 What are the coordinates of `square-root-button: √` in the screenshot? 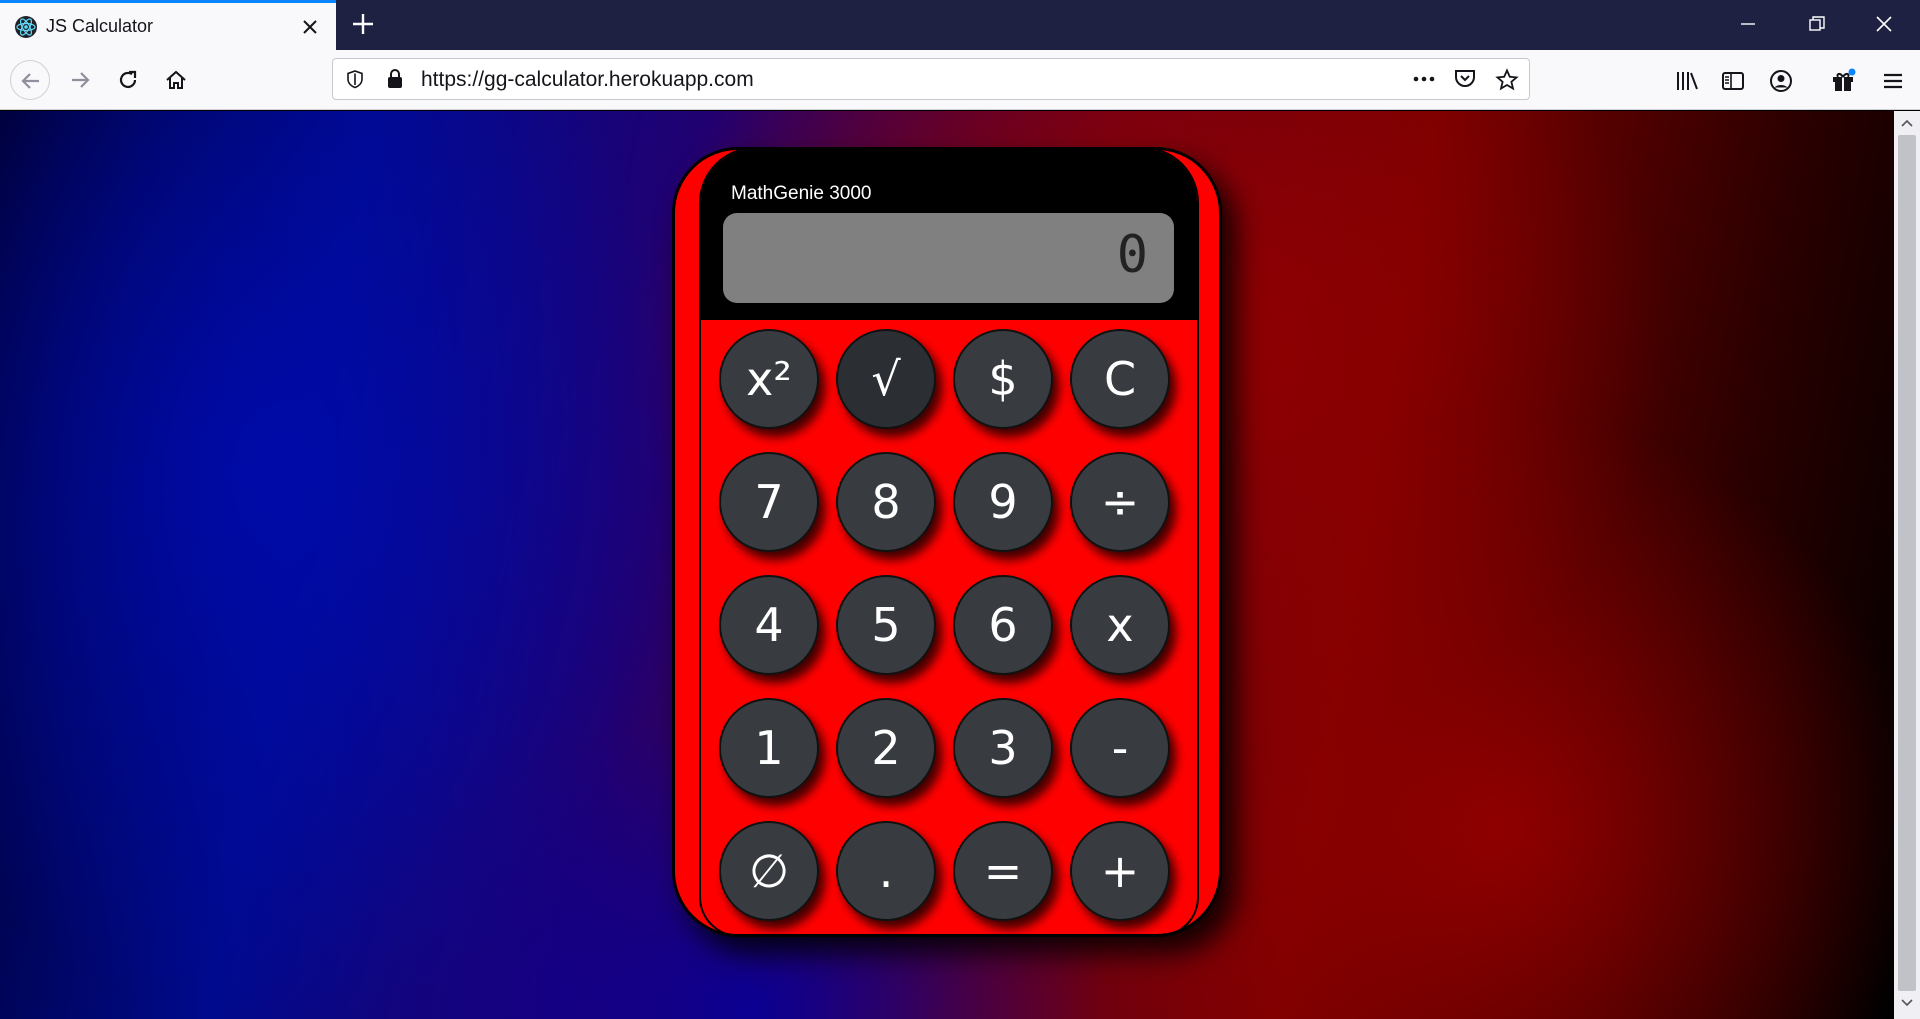 It's located at (886, 379).